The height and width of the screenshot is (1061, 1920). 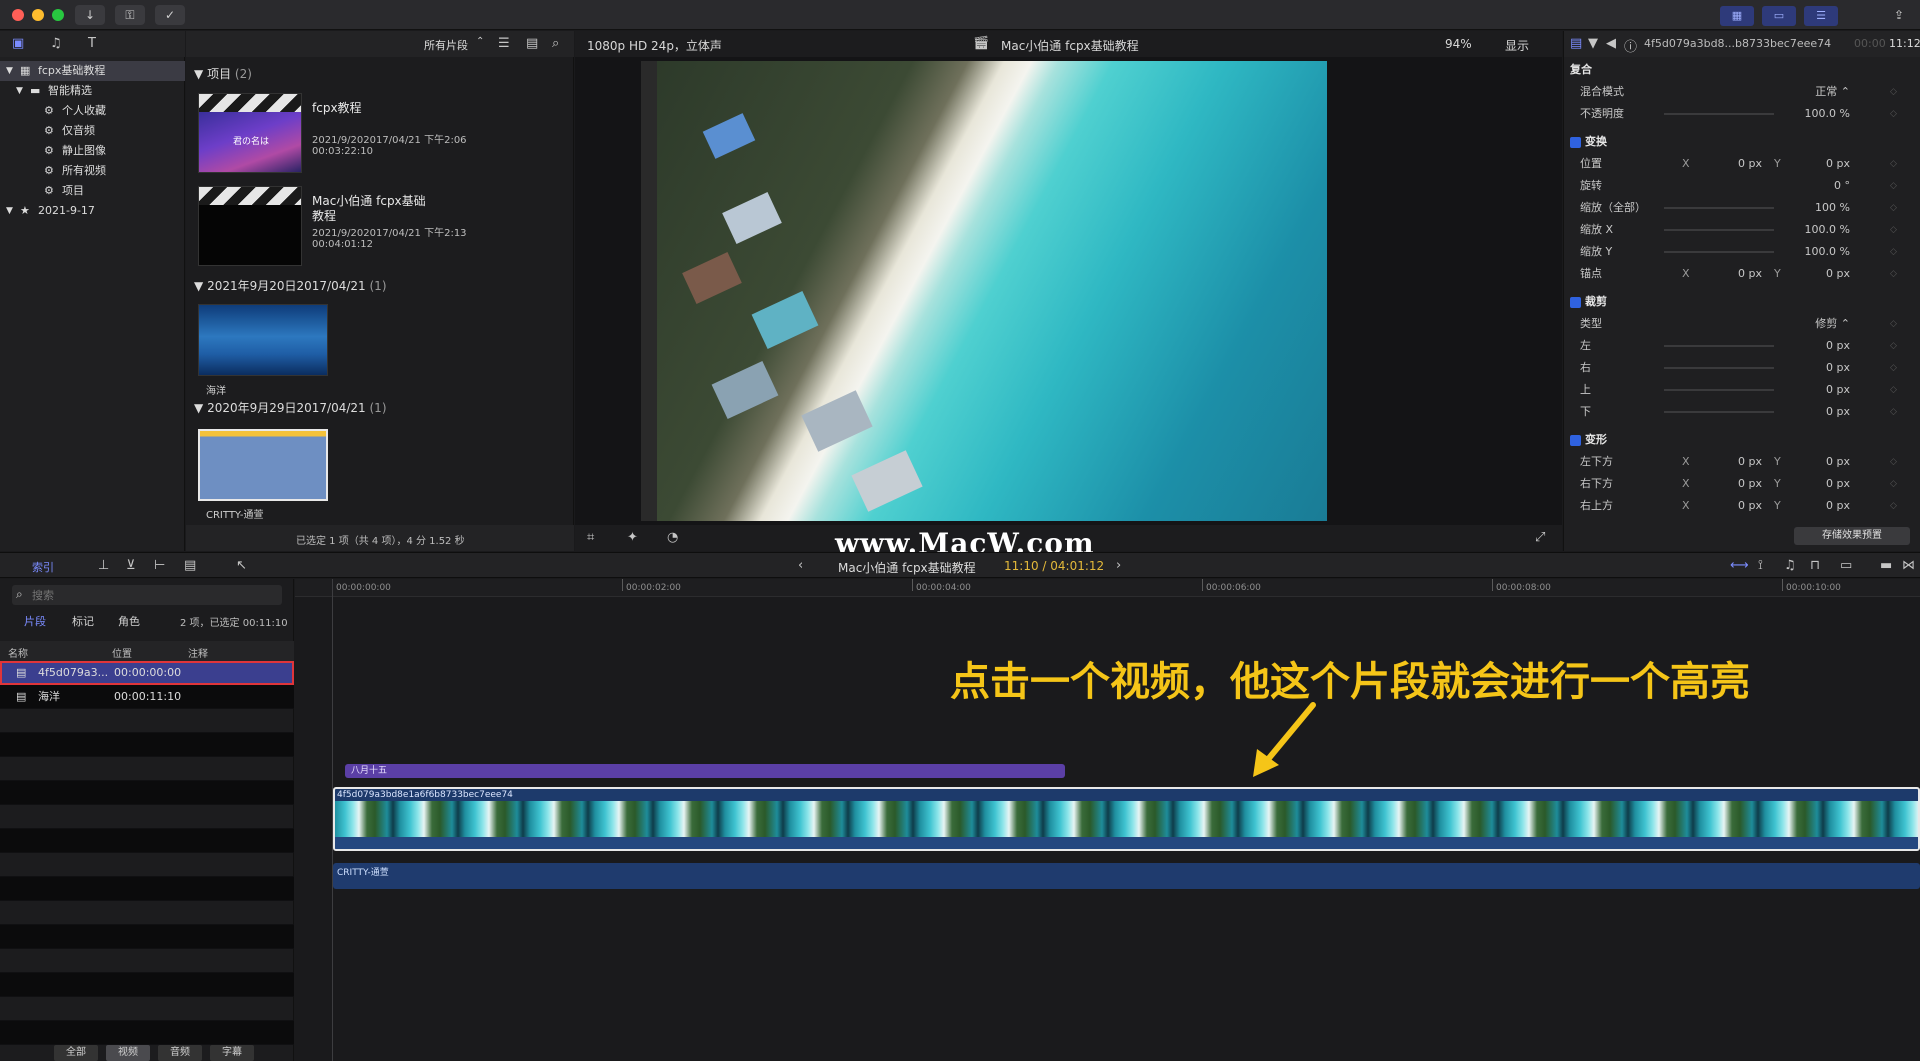 What do you see at coordinates (38, 15) in the screenshot?
I see `minimize-button` at bounding box center [38, 15].